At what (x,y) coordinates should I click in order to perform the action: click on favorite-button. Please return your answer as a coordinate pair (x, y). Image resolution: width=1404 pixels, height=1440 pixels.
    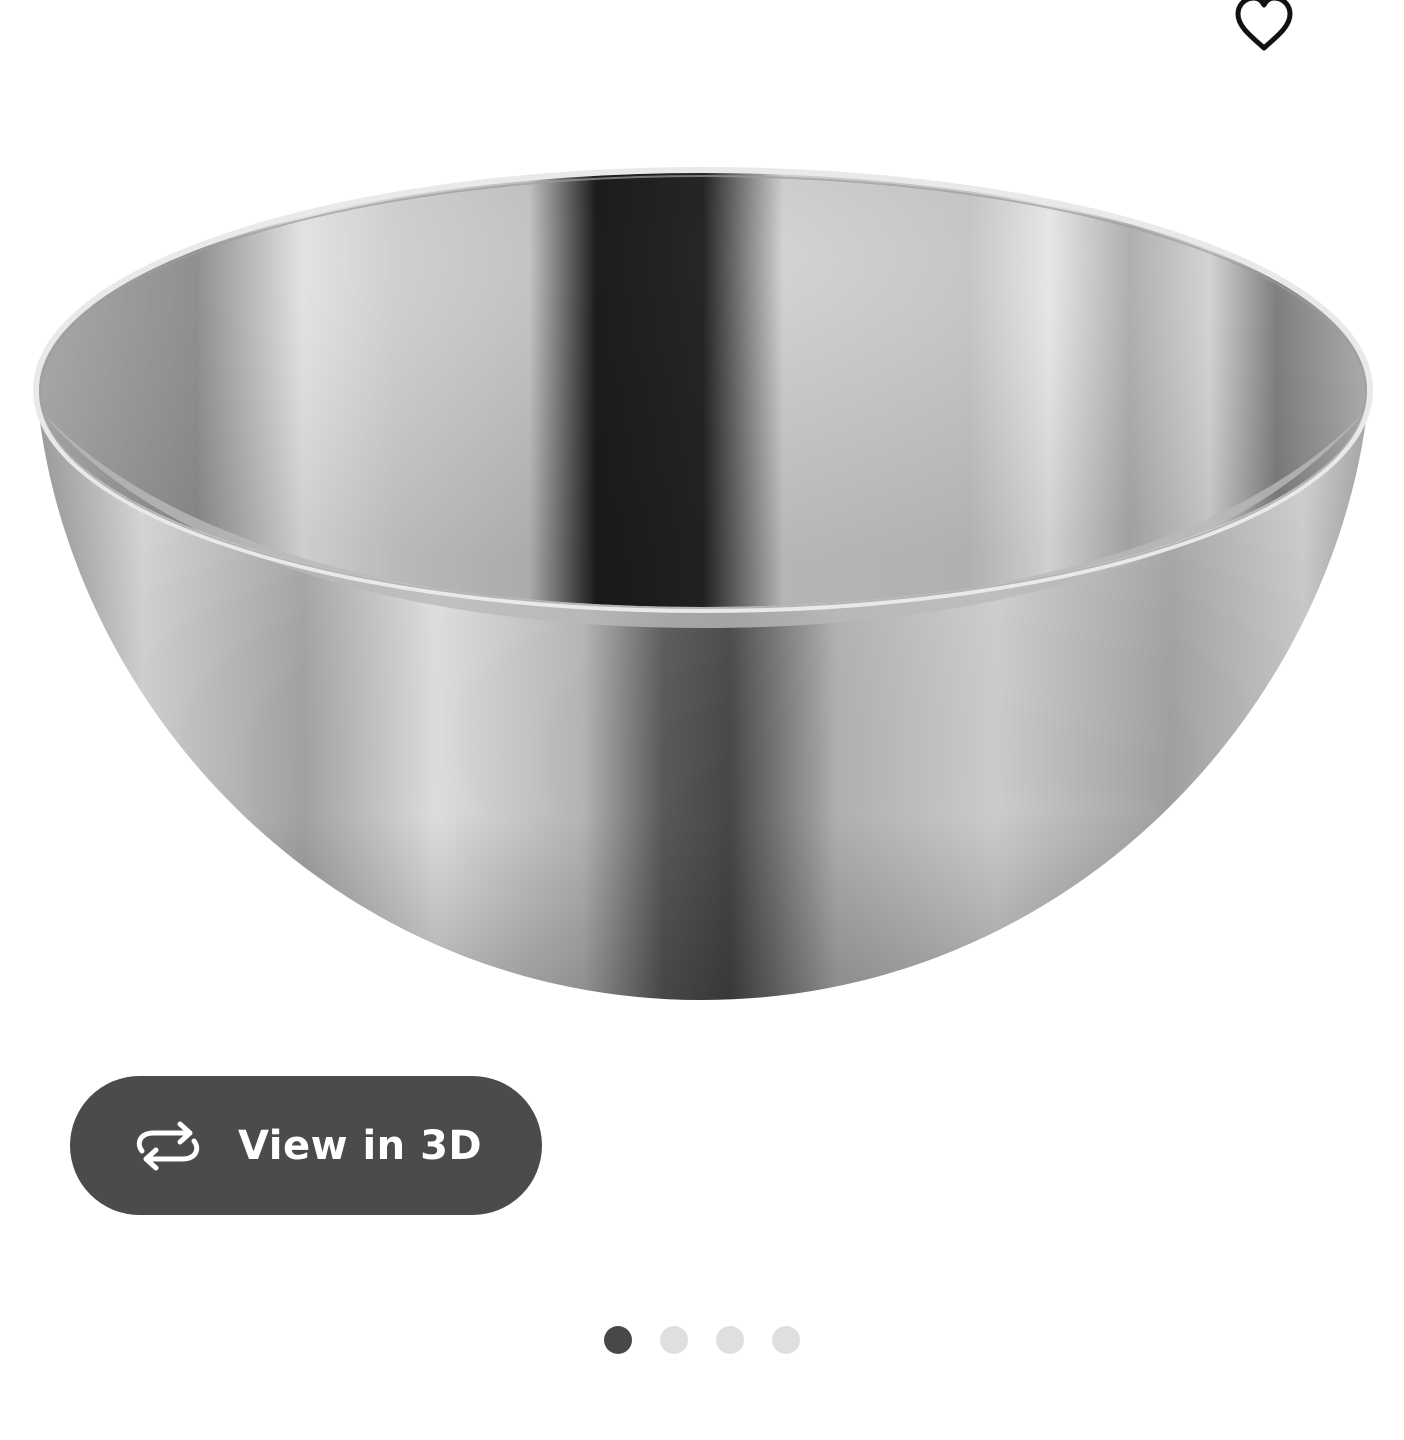
    Looking at the image, I should click on (1264, 28).